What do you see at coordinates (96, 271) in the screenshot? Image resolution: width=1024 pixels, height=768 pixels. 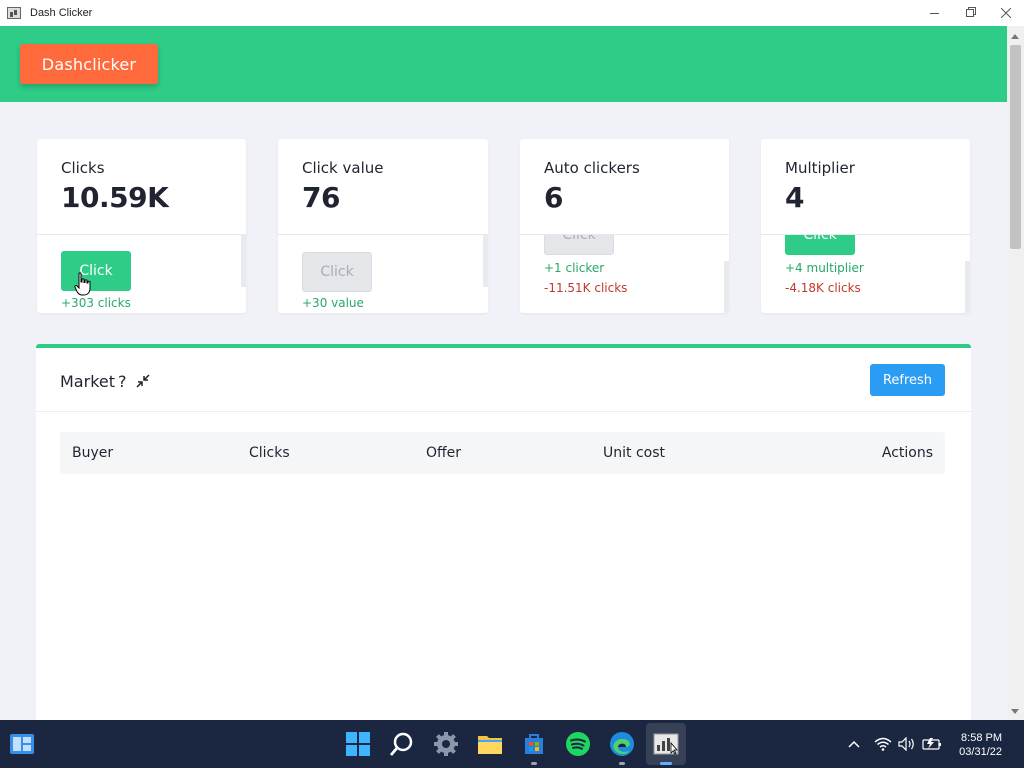 I see `click-button: Click` at bounding box center [96, 271].